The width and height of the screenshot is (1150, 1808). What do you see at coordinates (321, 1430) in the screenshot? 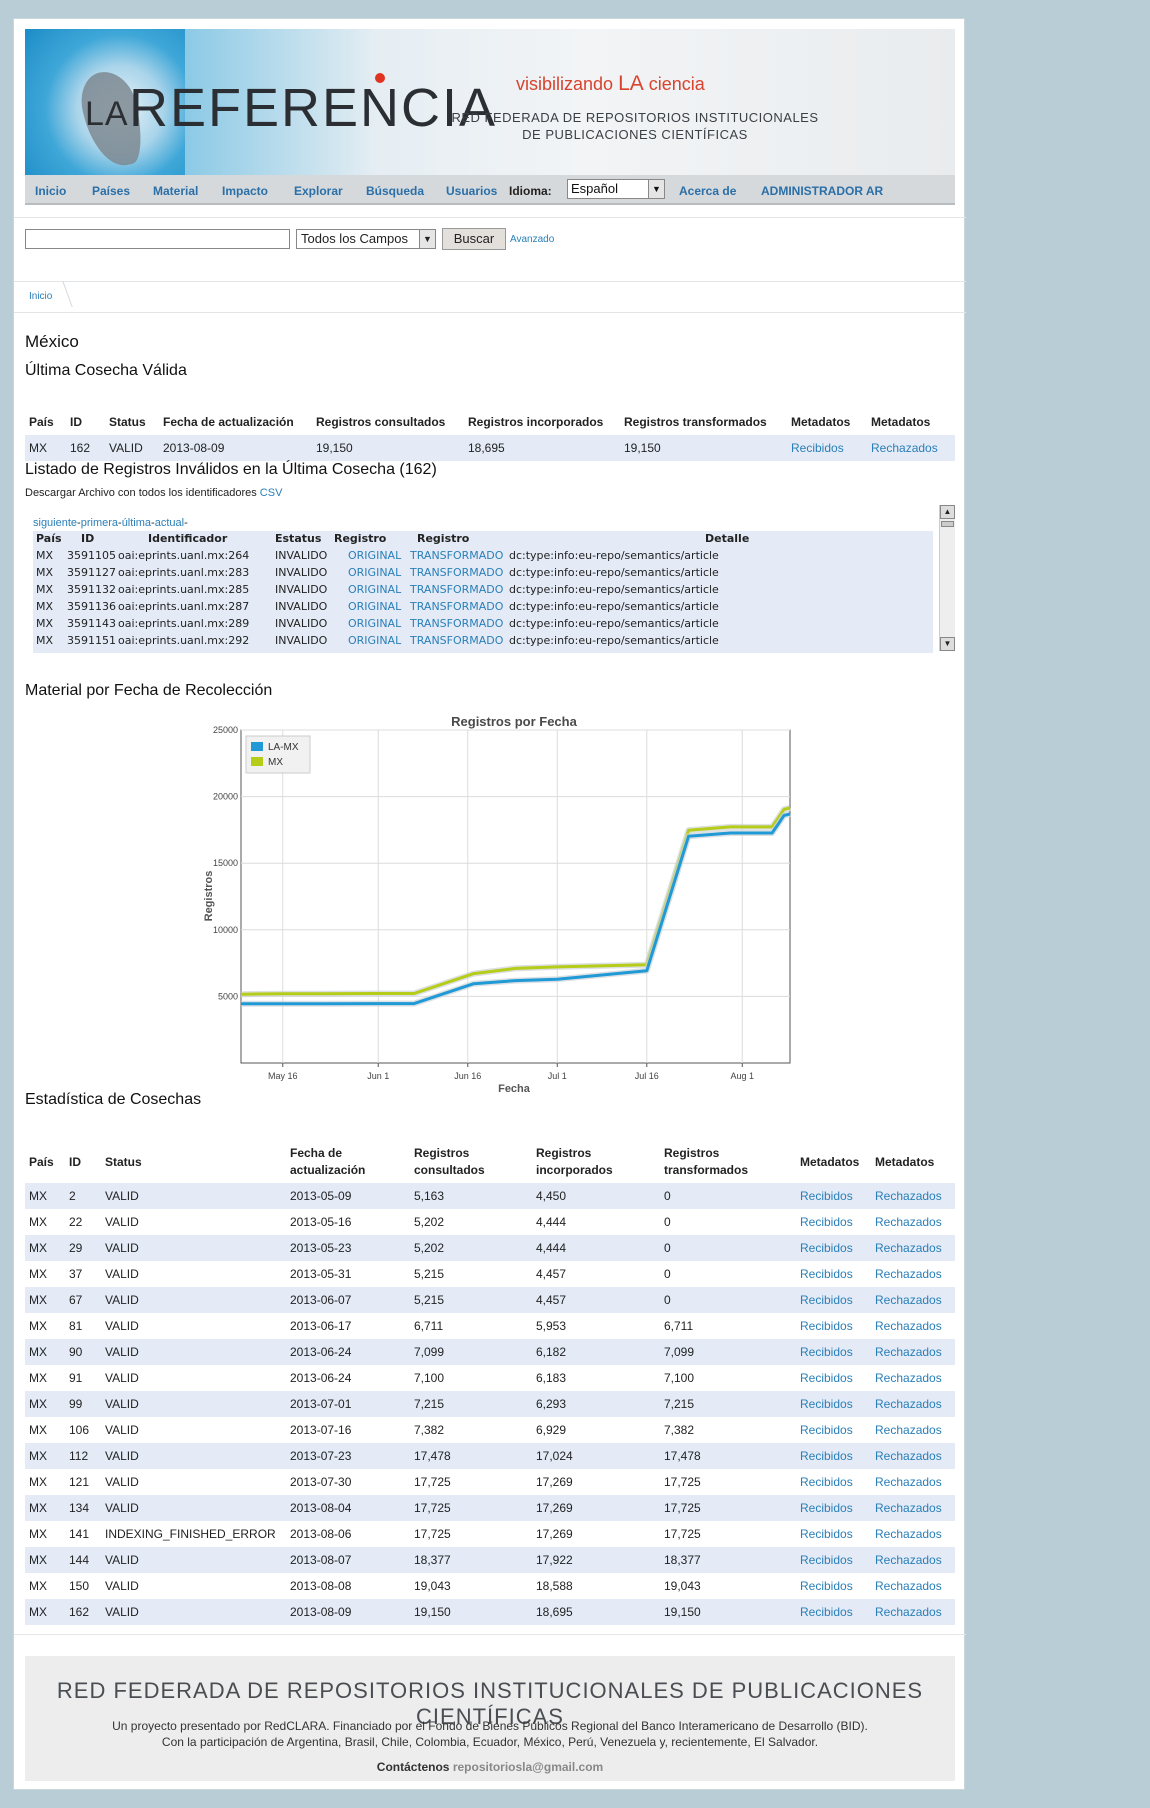
I see `cell-date: 2013-07-16` at bounding box center [321, 1430].